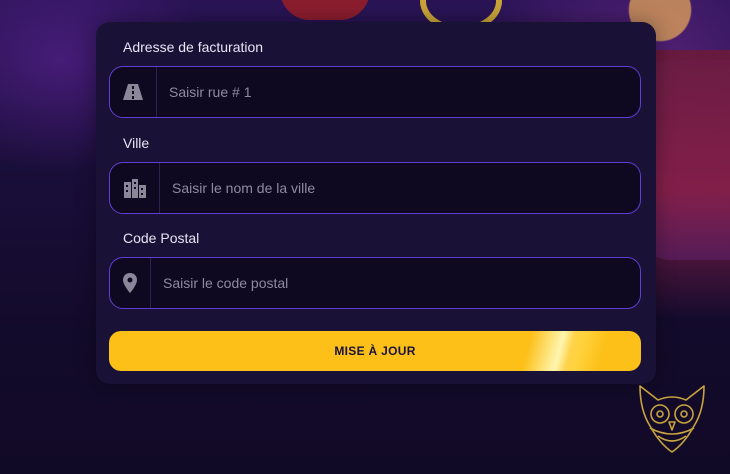 The image size is (730, 474). Describe the element at coordinates (193, 47) in the screenshot. I see `billing-address-label: Adresse de facturation` at that location.